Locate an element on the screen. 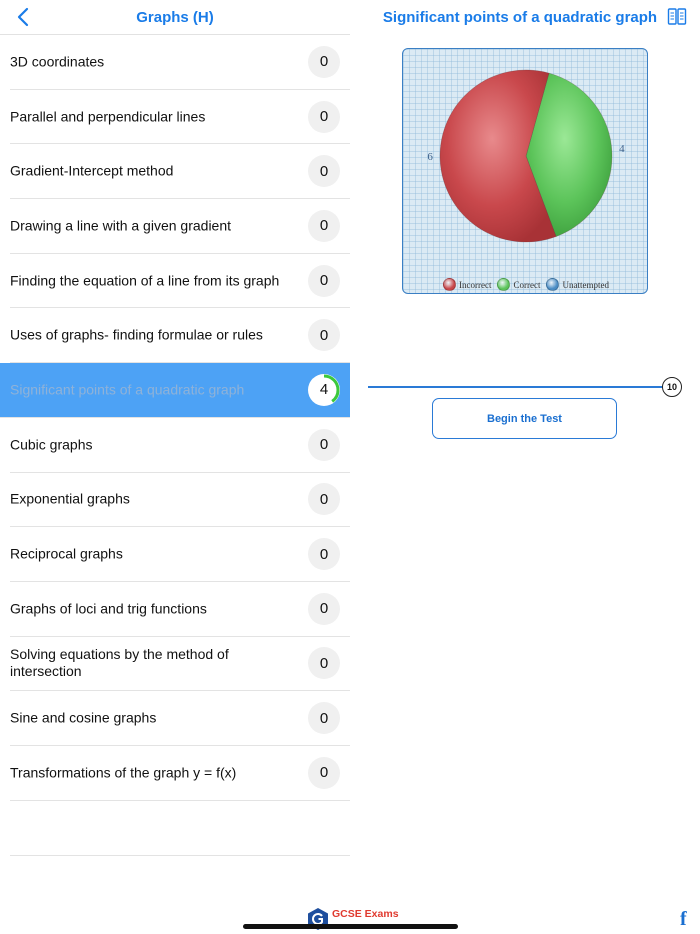 The image size is (700, 934). topic-row: Sine and cosine graphs 0 is located at coordinates (180, 718).